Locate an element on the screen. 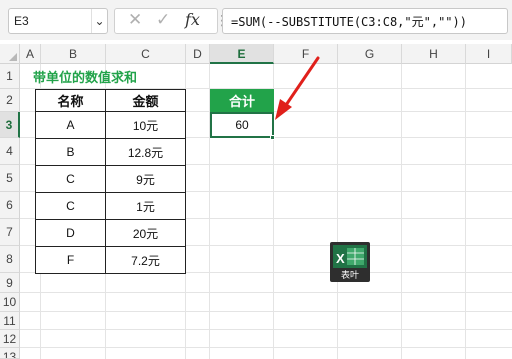  row-header-12: 12 is located at coordinates (10, 339).